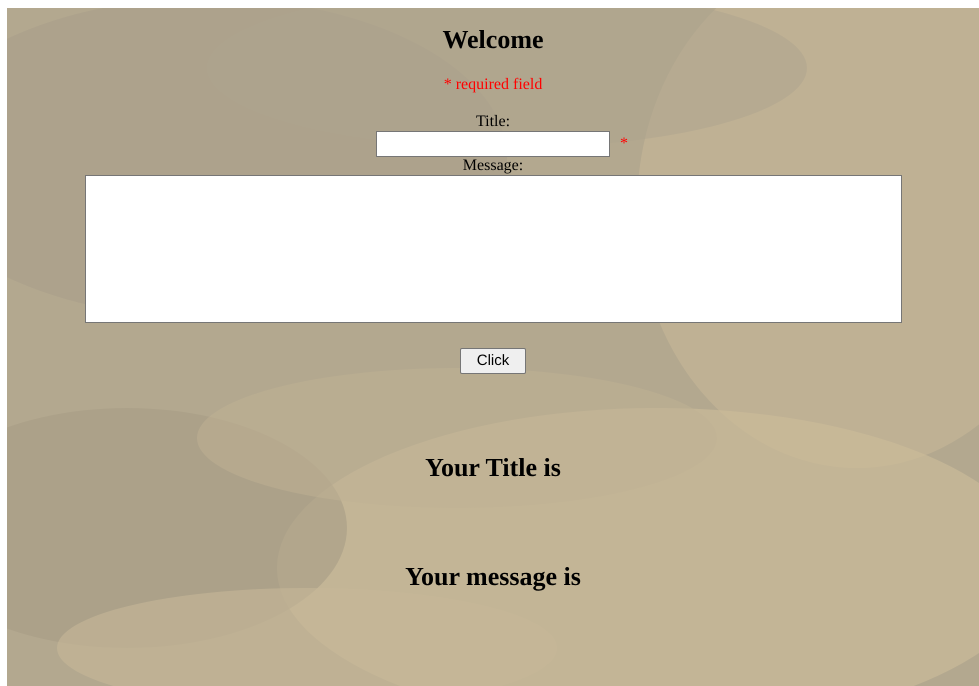 Image resolution: width=979 pixels, height=686 pixels. Describe the element at coordinates (493, 40) in the screenshot. I see `welcome-heading: Welcome` at that location.